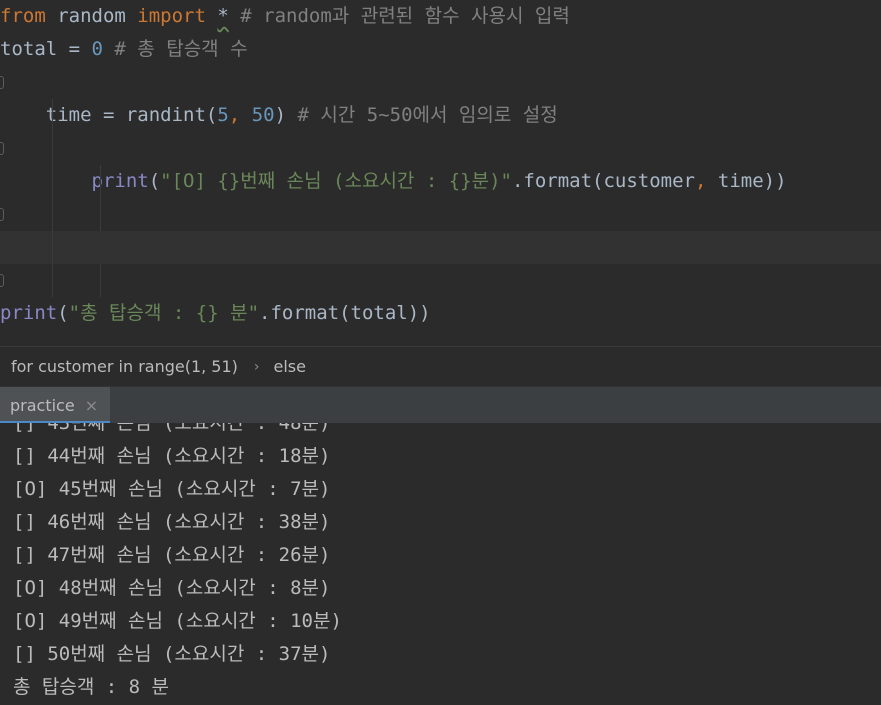  What do you see at coordinates (603, 181) in the screenshot?
I see `code-token: .format(customer` at bounding box center [603, 181].